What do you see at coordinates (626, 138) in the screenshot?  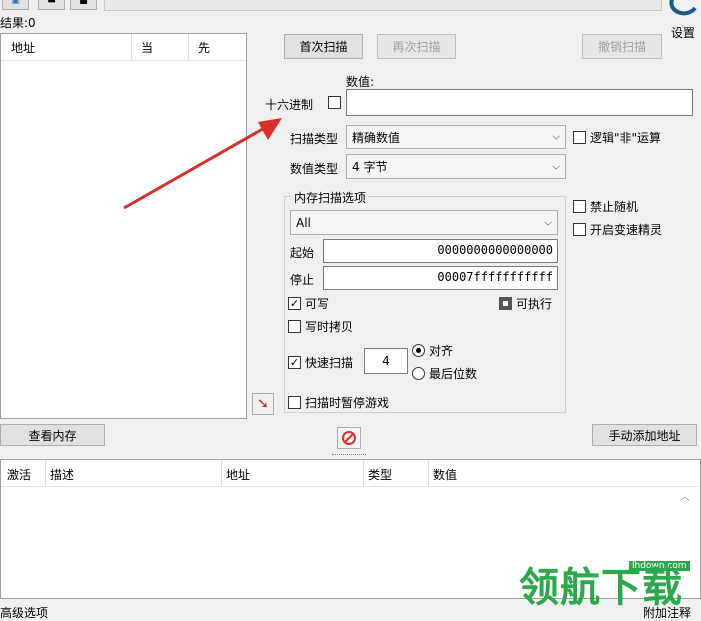 I see `not-label: 逻辑"非"运算` at bounding box center [626, 138].